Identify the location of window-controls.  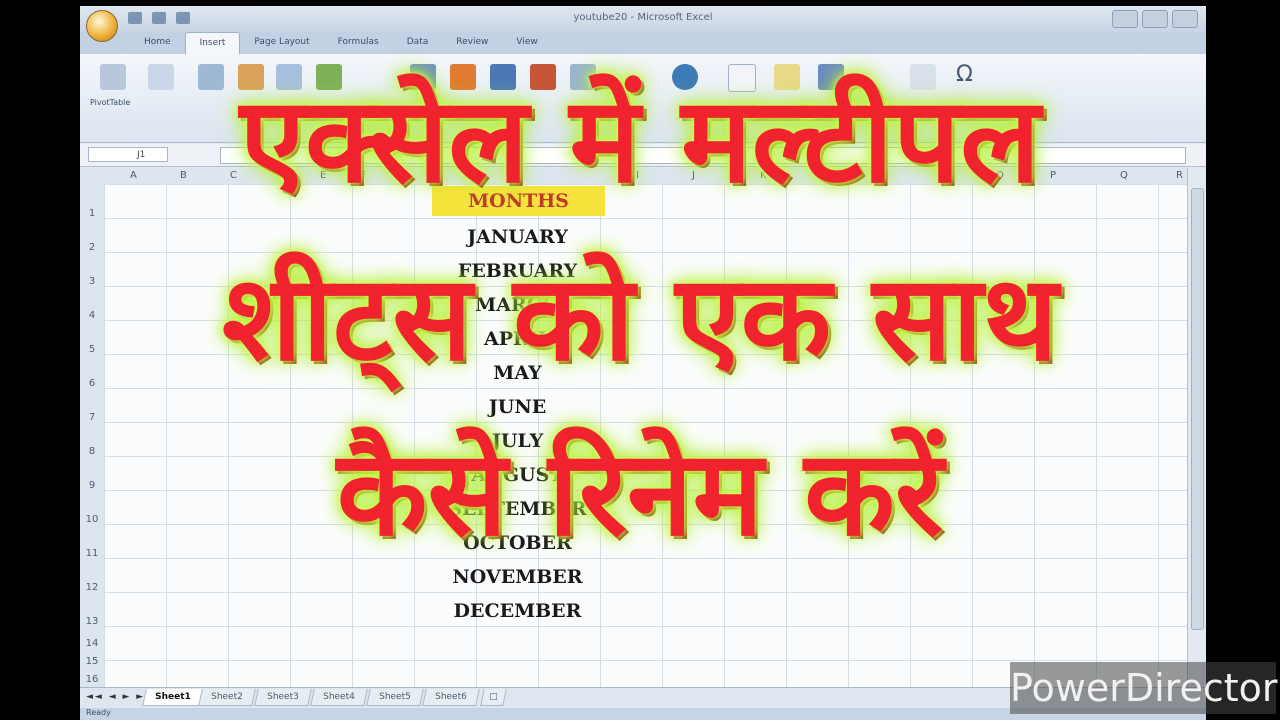
(1155, 19).